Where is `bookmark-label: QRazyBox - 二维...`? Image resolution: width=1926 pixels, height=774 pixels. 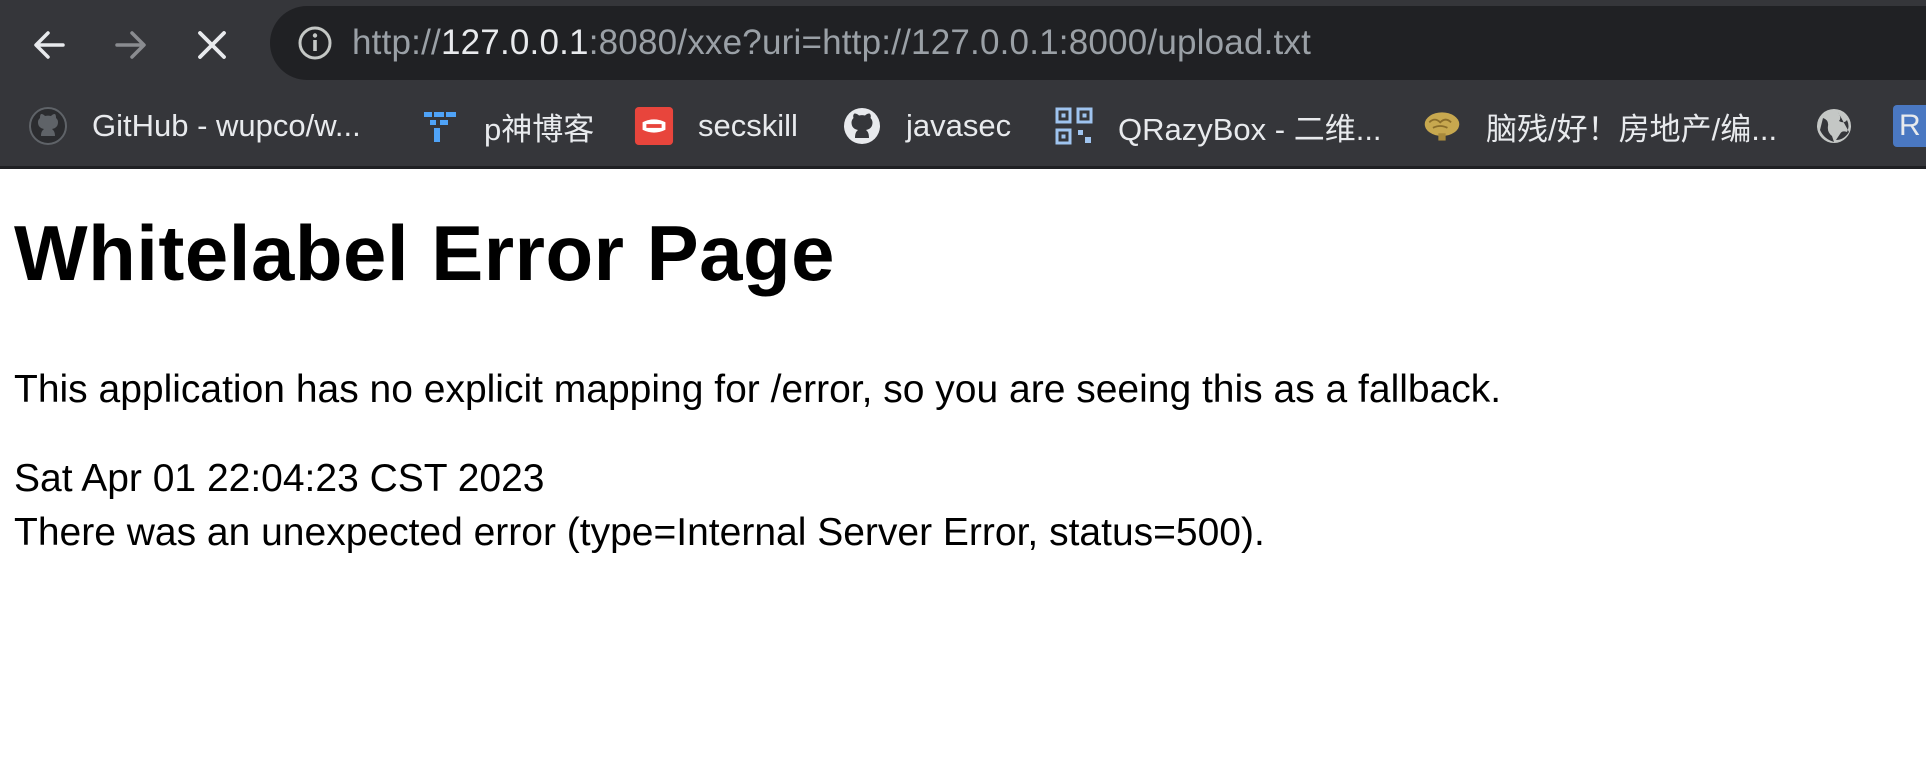 bookmark-label: QRazyBox - 二维... is located at coordinates (1250, 129).